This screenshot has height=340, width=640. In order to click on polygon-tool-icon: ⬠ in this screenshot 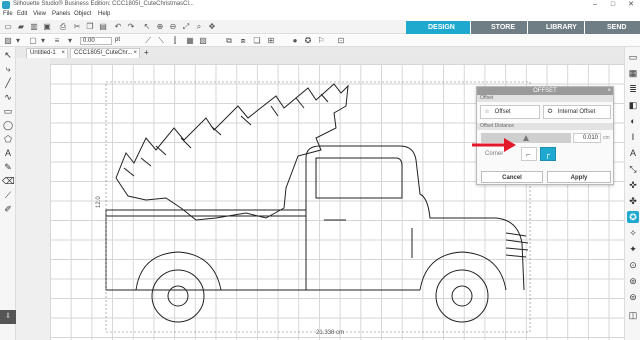, I will do `click(8, 139)`.